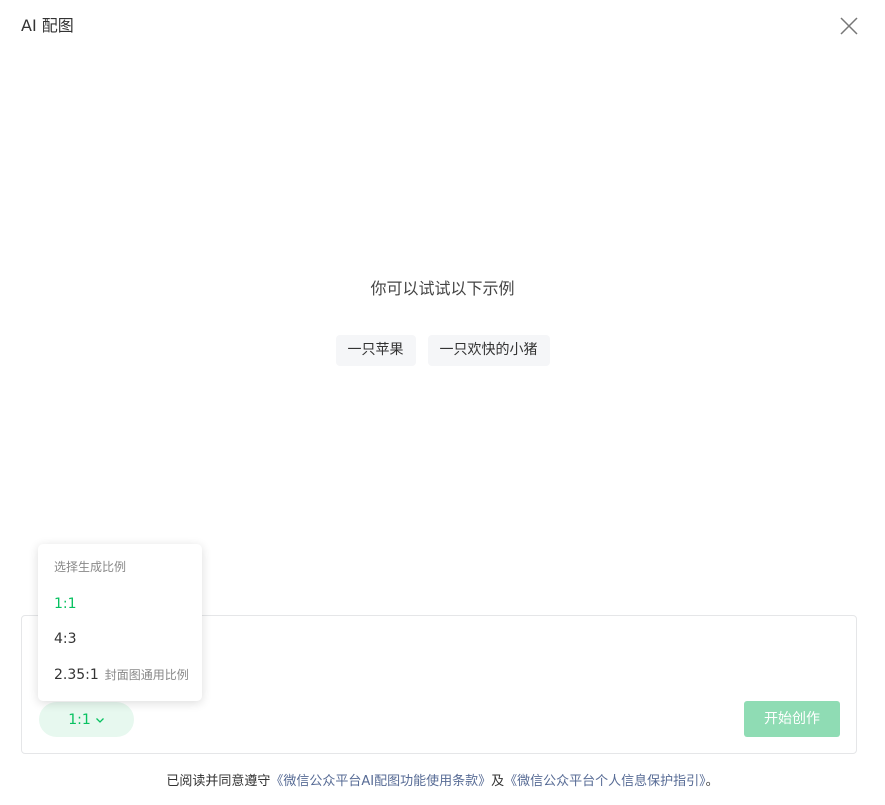 The width and height of the screenshot is (885, 805). I want to click on footer-middle: 及, so click(498, 781).